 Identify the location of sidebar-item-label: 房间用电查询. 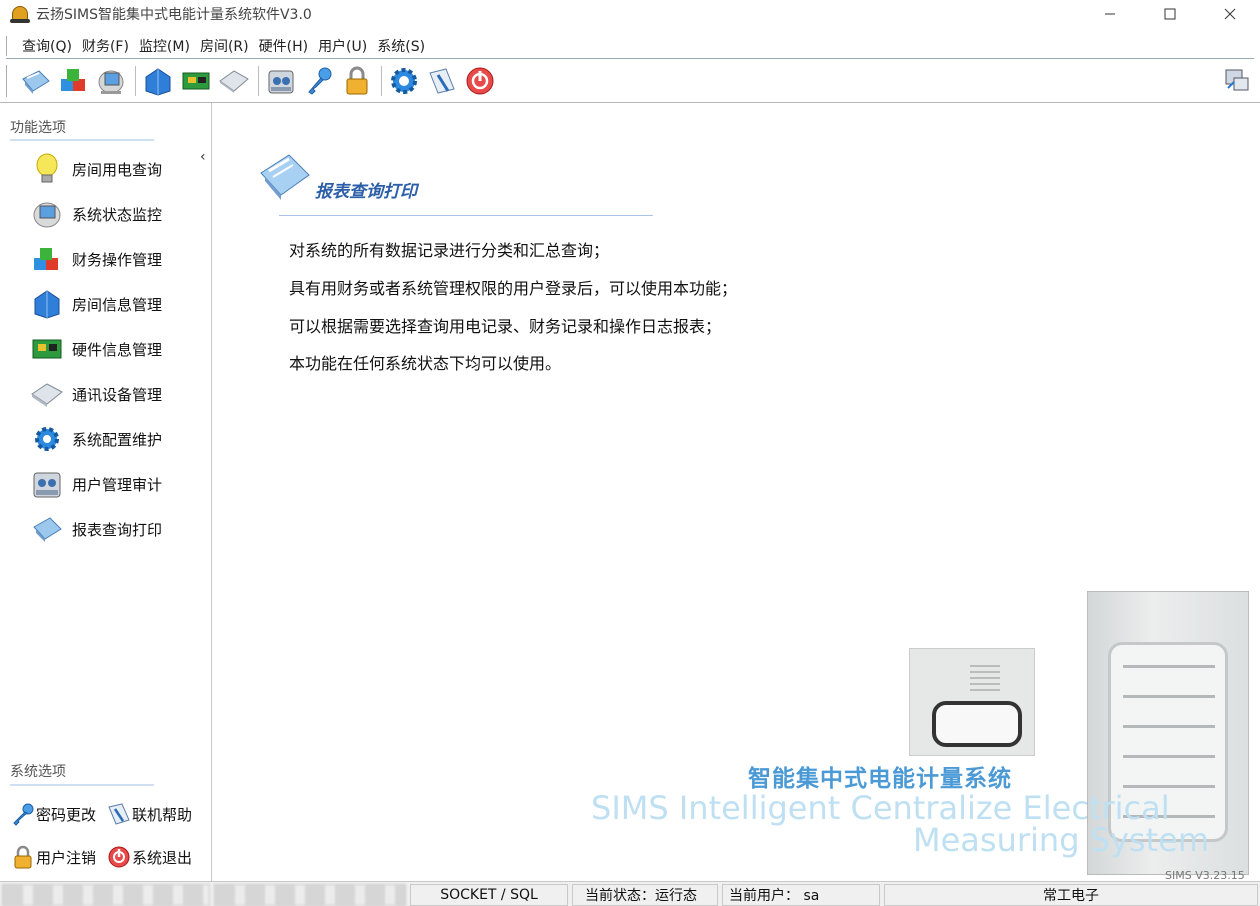
(117, 169).